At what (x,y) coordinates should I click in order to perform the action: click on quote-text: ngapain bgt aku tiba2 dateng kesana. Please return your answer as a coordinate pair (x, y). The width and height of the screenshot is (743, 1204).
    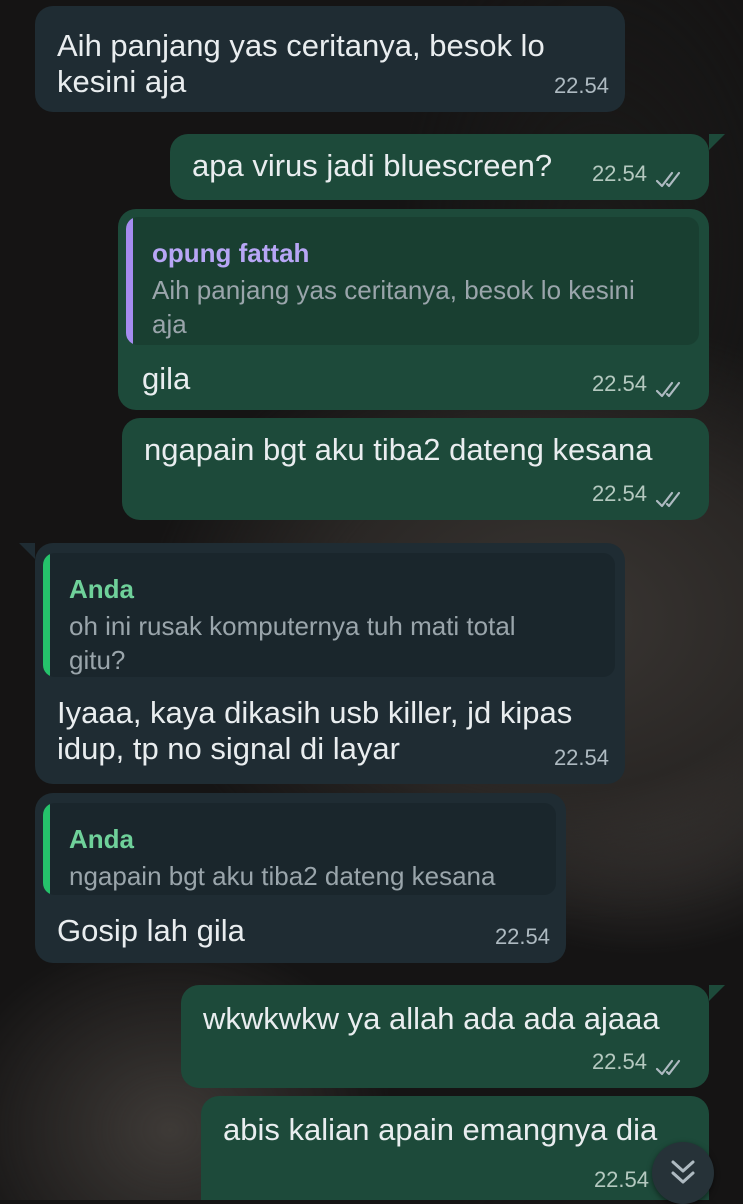
    Looking at the image, I should click on (282, 876).